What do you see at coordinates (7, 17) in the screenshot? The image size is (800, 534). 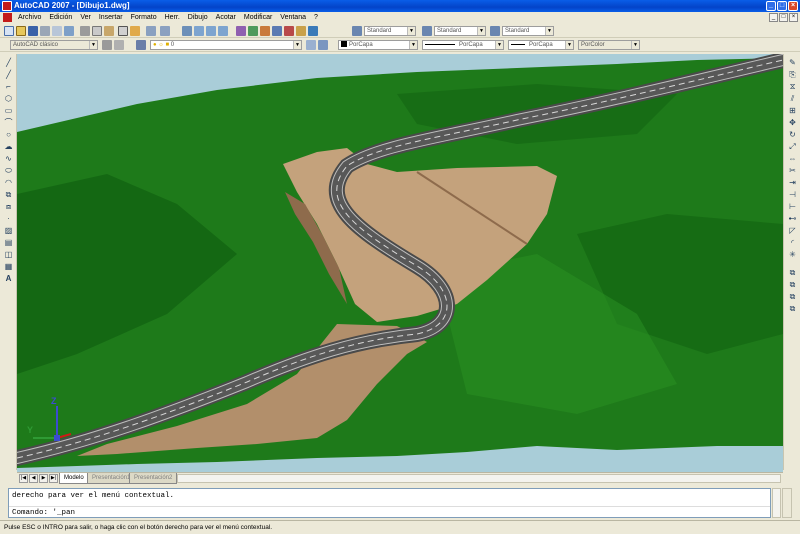 I see `document-icon` at bounding box center [7, 17].